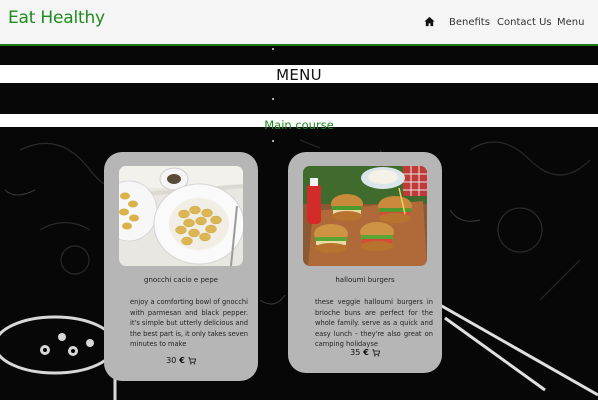 This screenshot has height=400, width=598. What do you see at coordinates (365, 280) in the screenshot?
I see `card-title: halloumi burgers` at bounding box center [365, 280].